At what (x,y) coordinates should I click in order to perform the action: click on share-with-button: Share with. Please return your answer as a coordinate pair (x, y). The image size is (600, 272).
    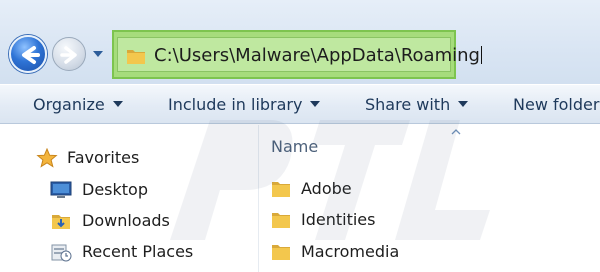
    Looking at the image, I should click on (417, 104).